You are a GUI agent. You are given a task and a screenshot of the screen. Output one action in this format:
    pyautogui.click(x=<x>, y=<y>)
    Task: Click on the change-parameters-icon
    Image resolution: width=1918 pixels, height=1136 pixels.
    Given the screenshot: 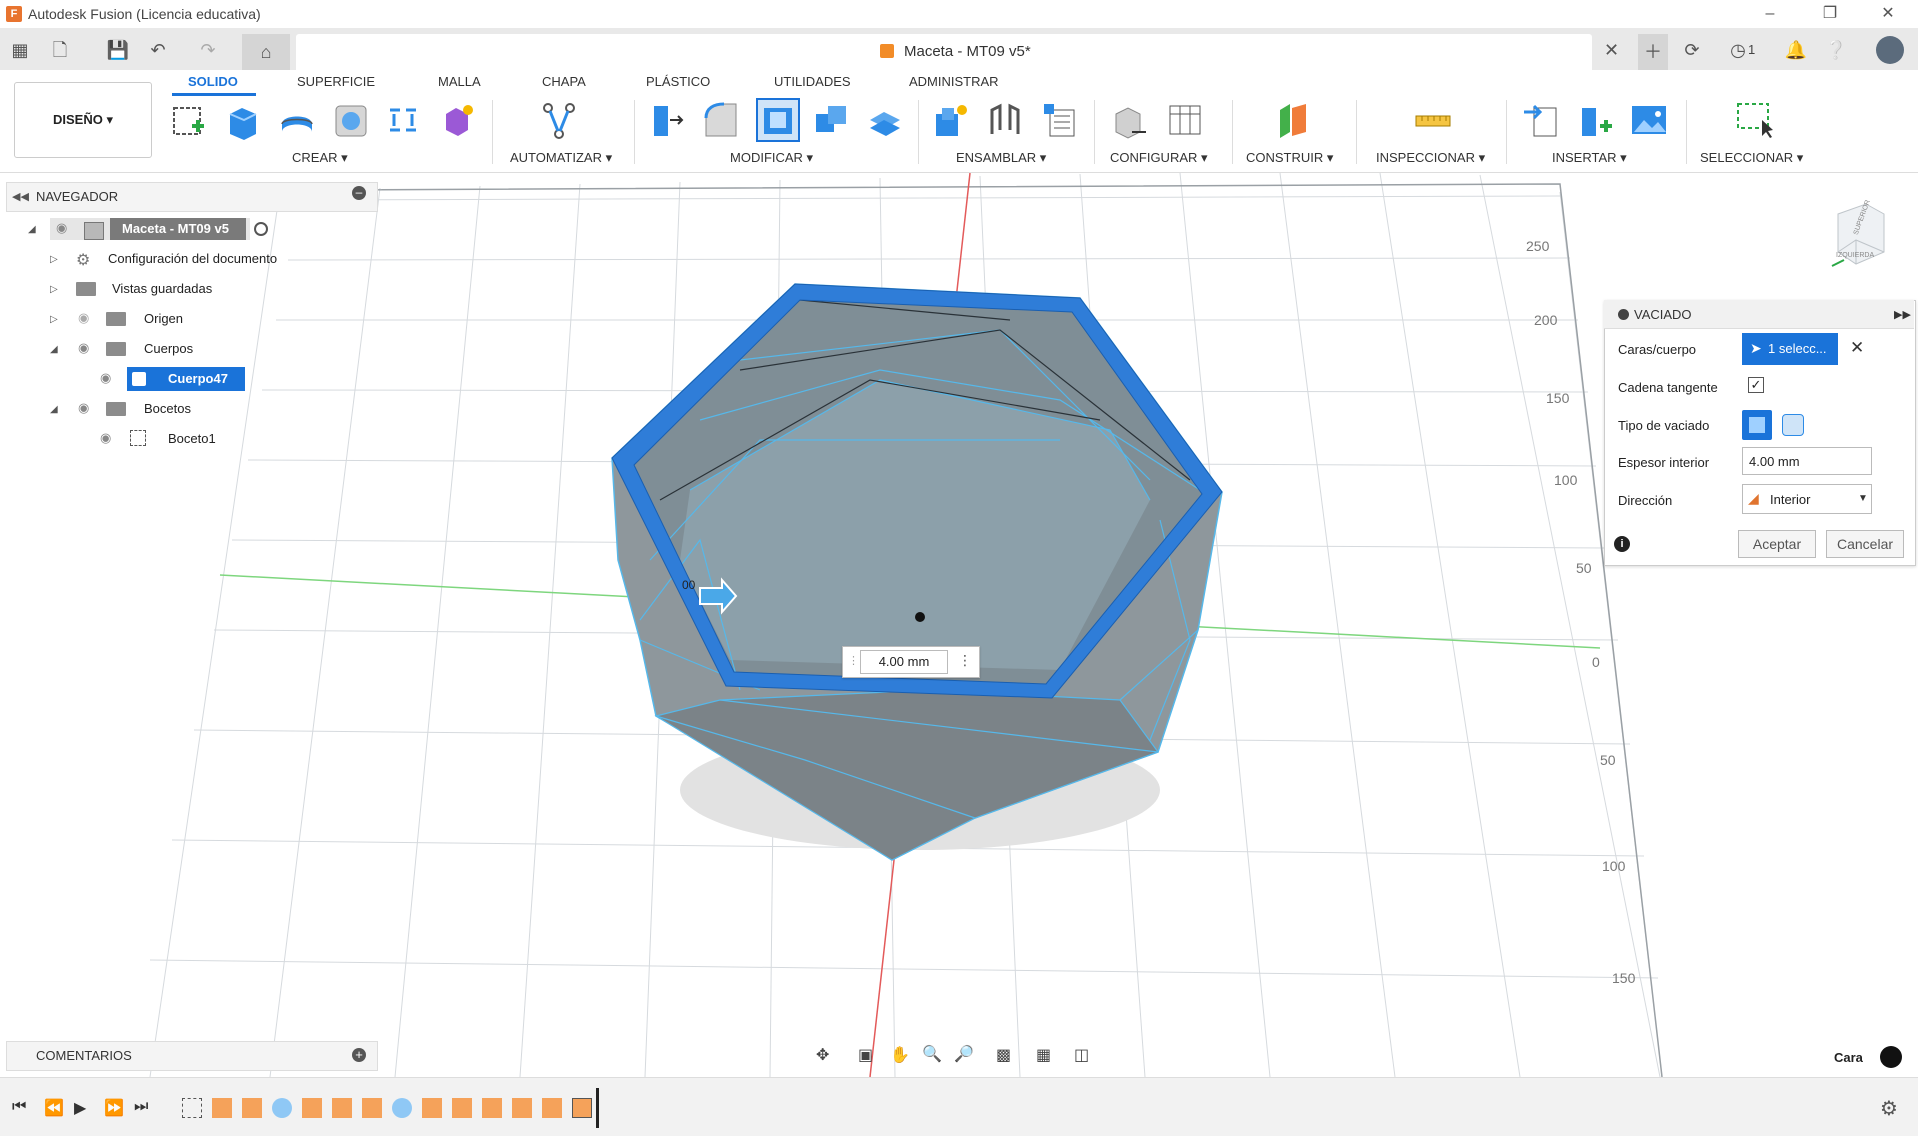 What is the action you would take?
    pyautogui.click(x=1131, y=120)
    